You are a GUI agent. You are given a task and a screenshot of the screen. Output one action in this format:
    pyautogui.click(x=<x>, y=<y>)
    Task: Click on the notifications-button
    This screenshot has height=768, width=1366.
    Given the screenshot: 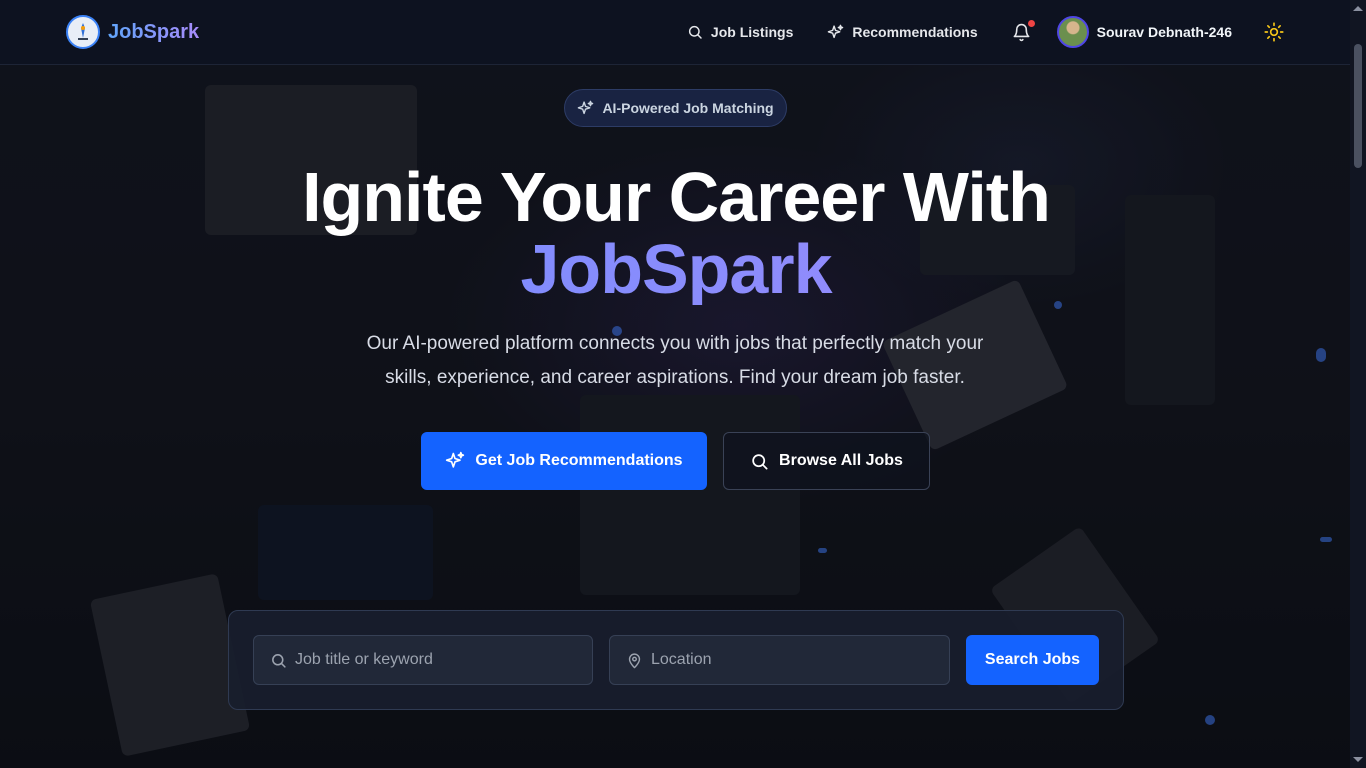 What is the action you would take?
    pyautogui.click(x=1023, y=30)
    